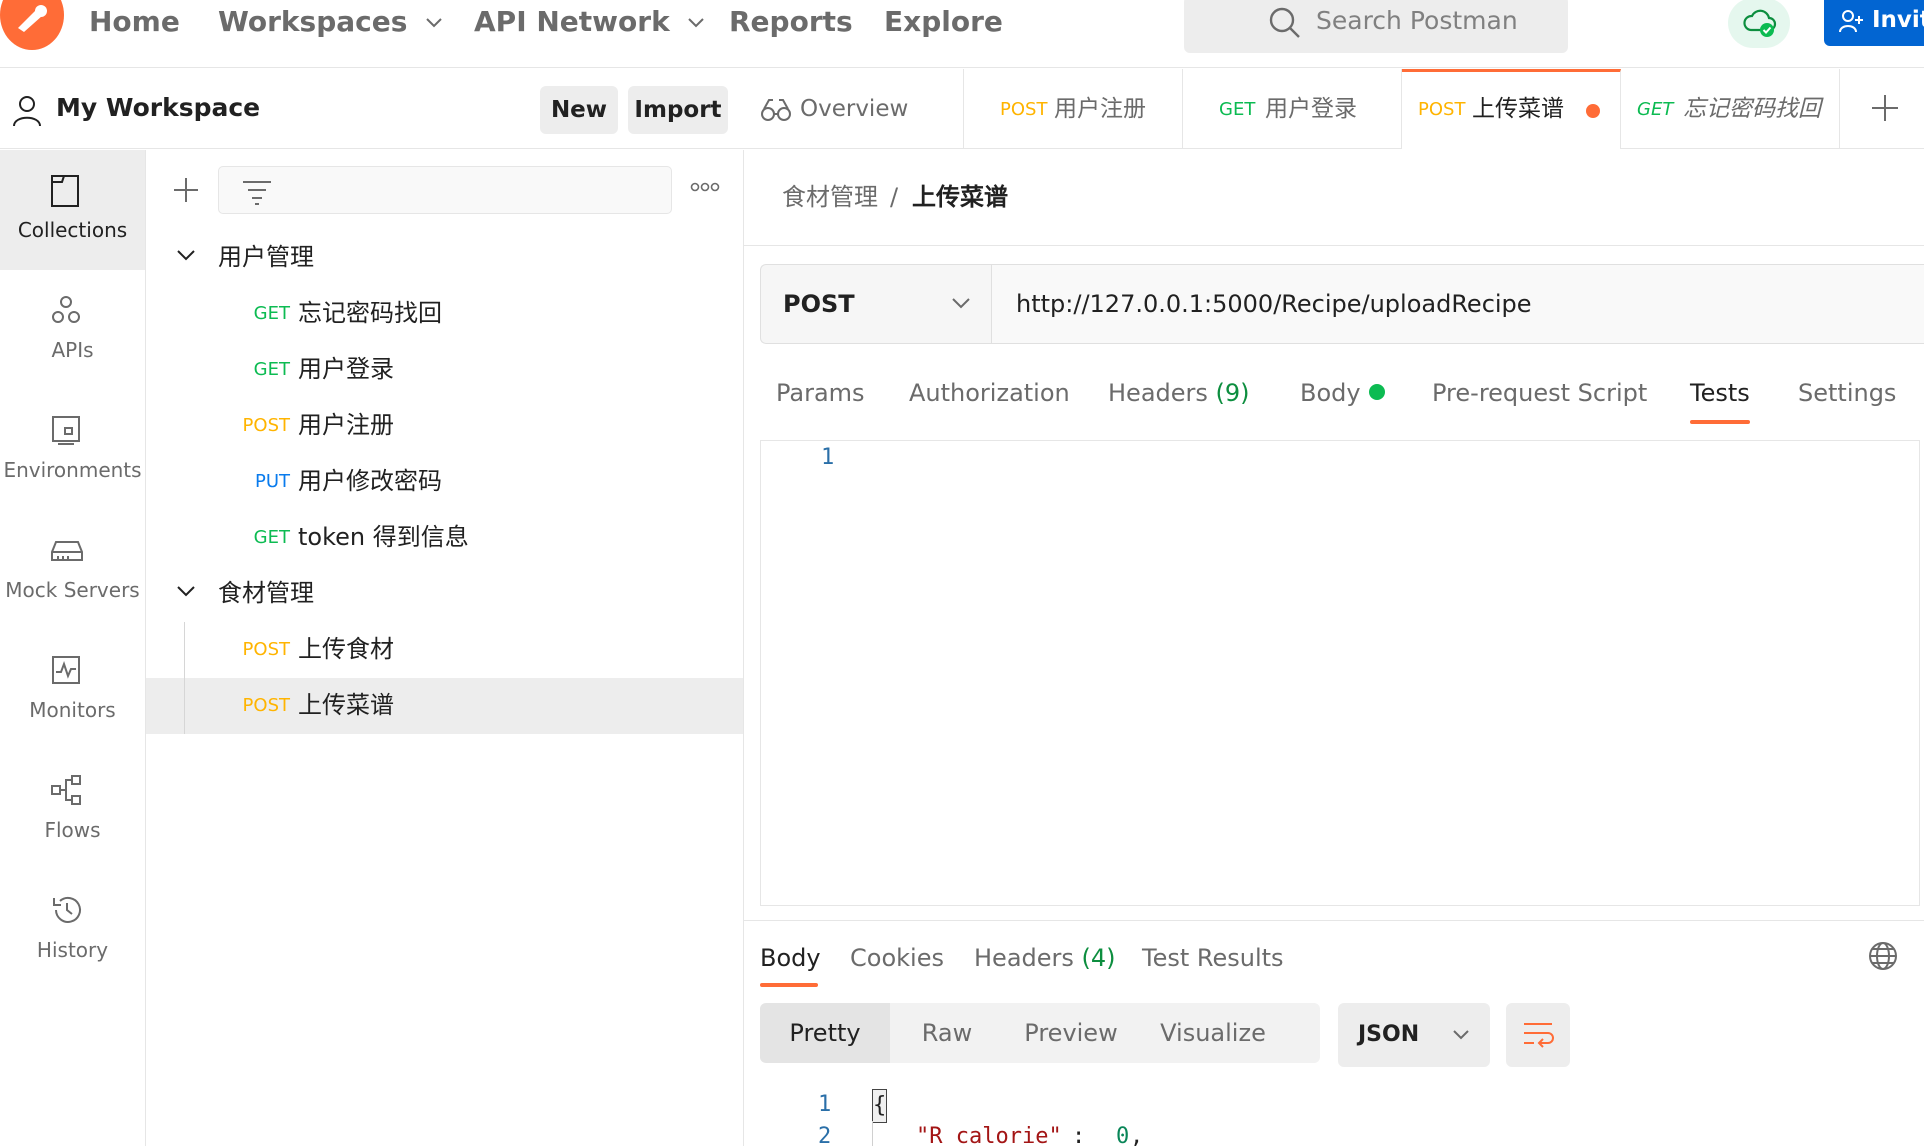 This screenshot has height=1146, width=1924. What do you see at coordinates (1232, 393) in the screenshot?
I see `headers-count: (9)` at bounding box center [1232, 393].